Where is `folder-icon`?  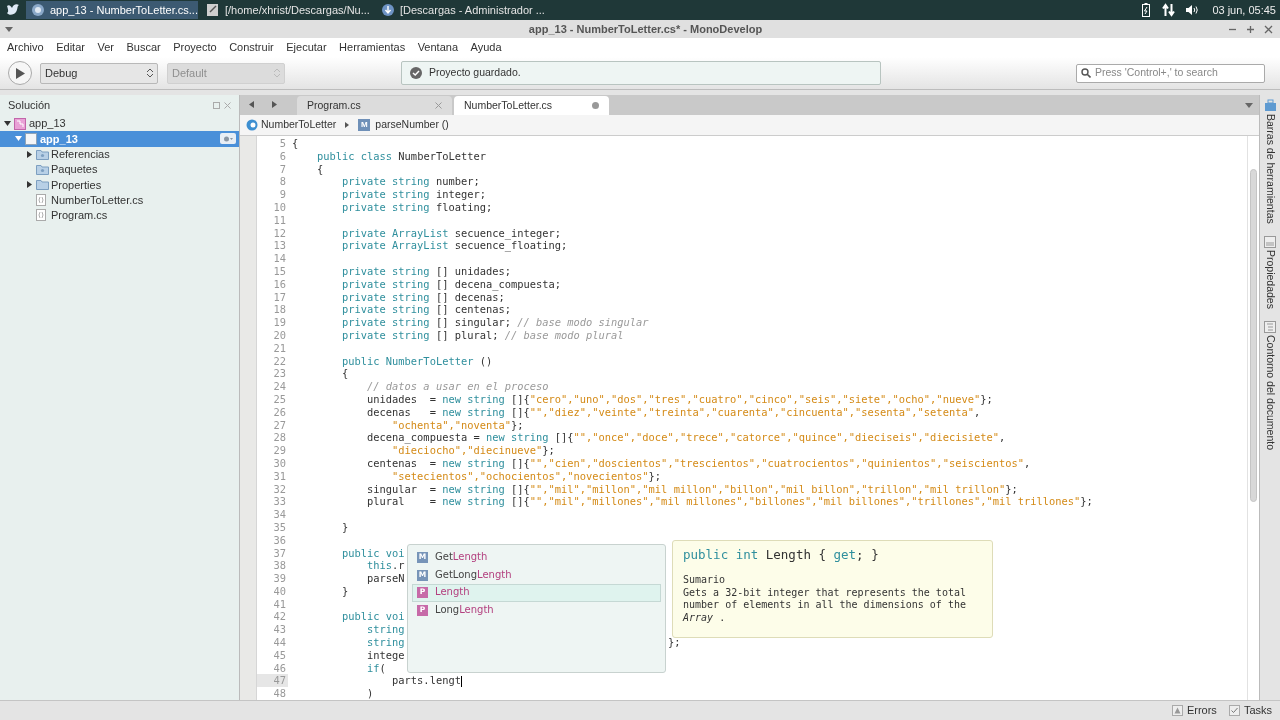
folder-icon is located at coordinates (42, 170).